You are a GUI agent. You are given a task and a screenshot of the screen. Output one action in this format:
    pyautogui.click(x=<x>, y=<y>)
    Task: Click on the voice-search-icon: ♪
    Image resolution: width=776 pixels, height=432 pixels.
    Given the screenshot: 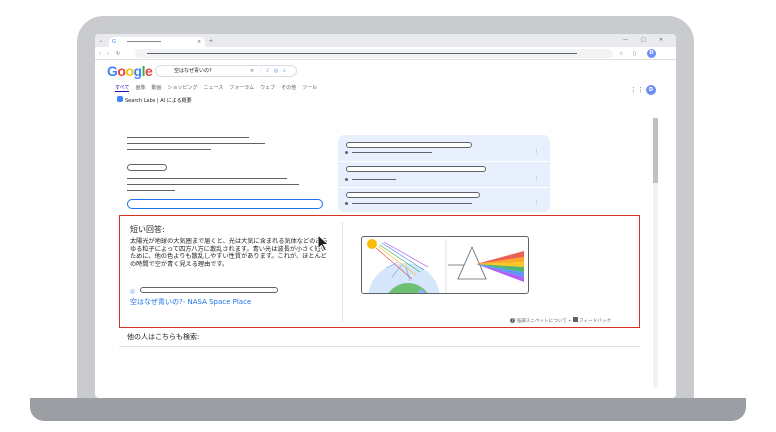 What is the action you would take?
    pyautogui.click(x=267, y=71)
    